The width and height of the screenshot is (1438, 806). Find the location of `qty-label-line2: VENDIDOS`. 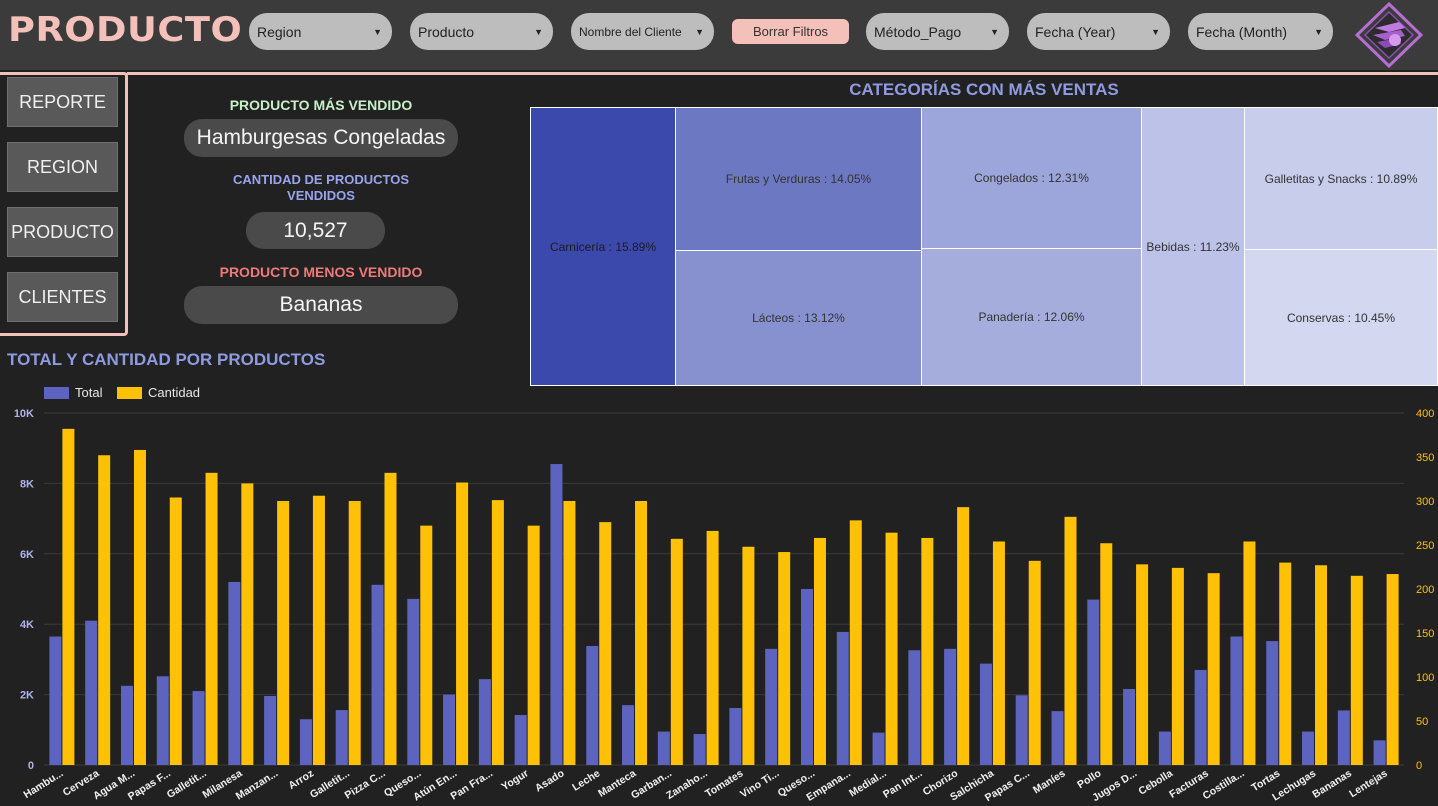

qty-label-line2: VENDIDOS is located at coordinates (321, 195).